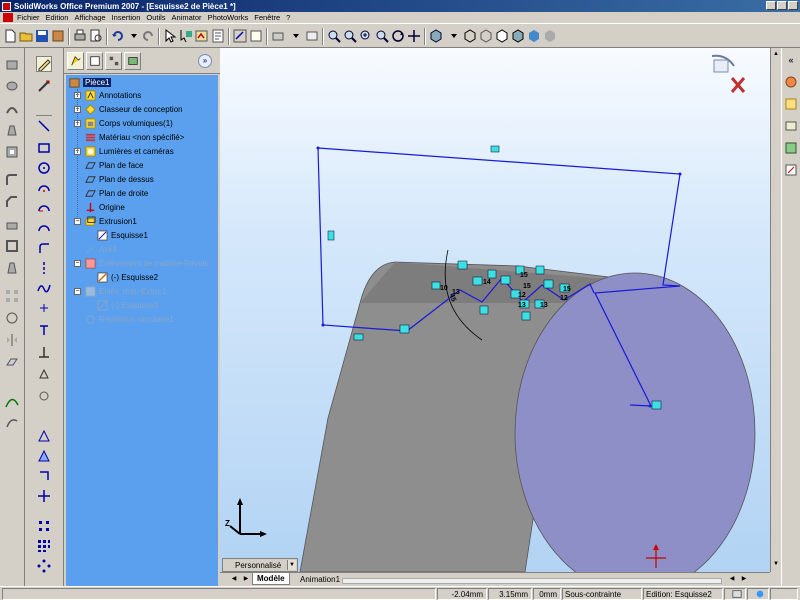 The height and width of the screenshot is (600, 800). What do you see at coordinates (202, 36) in the screenshot?
I see `rebuild-icon` at bounding box center [202, 36].